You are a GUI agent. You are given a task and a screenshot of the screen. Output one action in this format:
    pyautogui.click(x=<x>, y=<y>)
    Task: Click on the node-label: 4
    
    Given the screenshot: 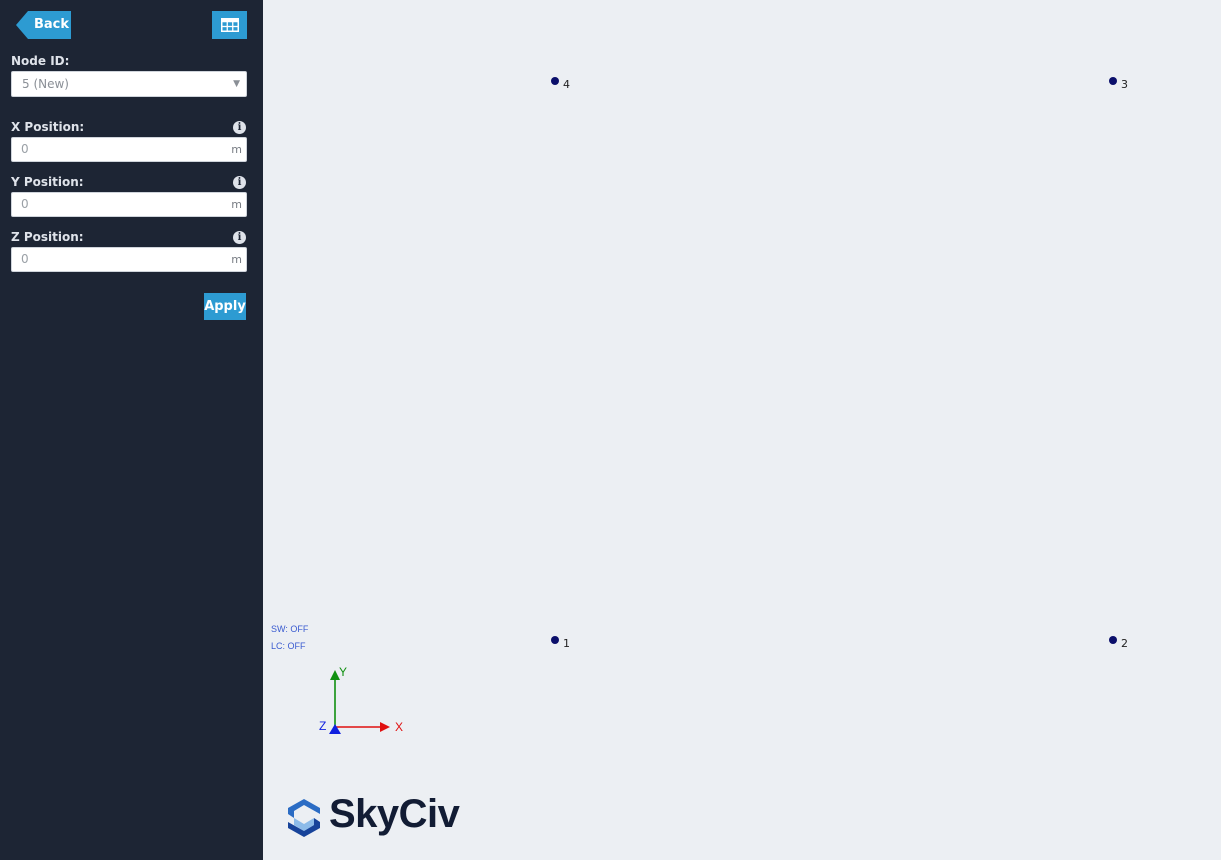 What is the action you would take?
    pyautogui.click(x=566, y=84)
    